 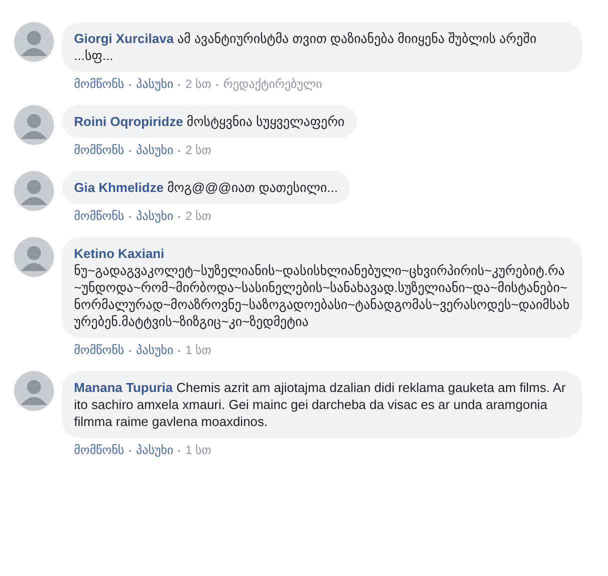 What do you see at coordinates (123, 387) in the screenshot?
I see `author-link: Manana Tupuria` at bounding box center [123, 387].